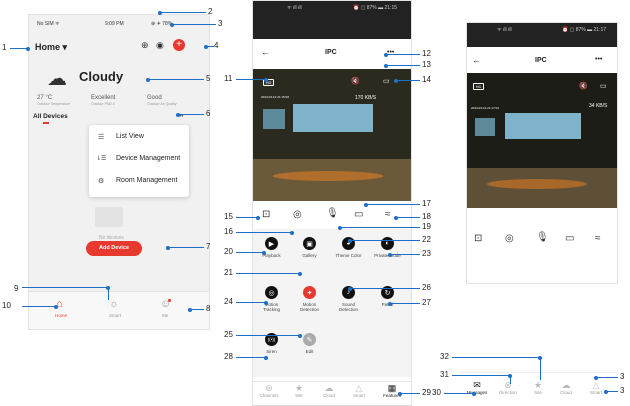 Image resolution: width=630 pixels, height=406 pixels. Describe the element at coordinates (269, 388) in the screenshot. I see `channels-icon: ⊛` at that location.